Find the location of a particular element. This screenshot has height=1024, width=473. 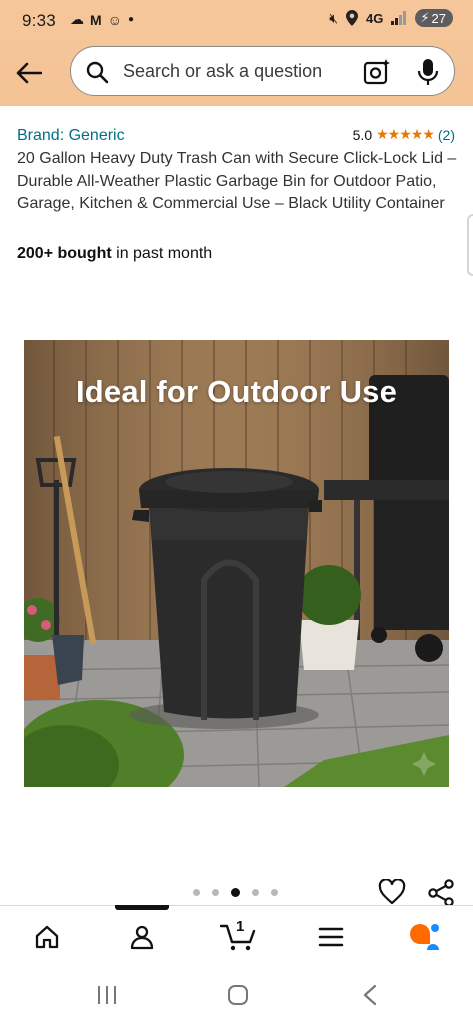

mail-icon: M is located at coordinates (96, 19).